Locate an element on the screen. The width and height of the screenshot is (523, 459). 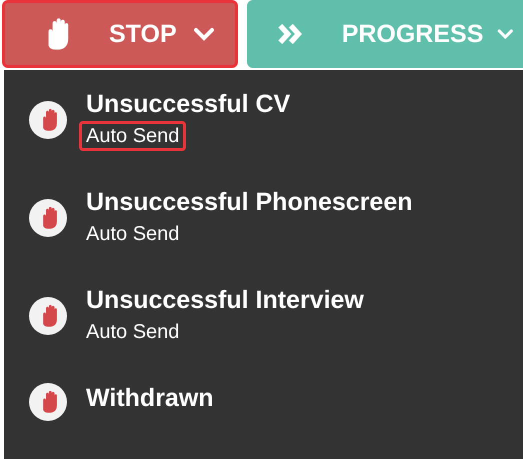
menu-item-title: Unsuccessful CV is located at coordinates (188, 104).